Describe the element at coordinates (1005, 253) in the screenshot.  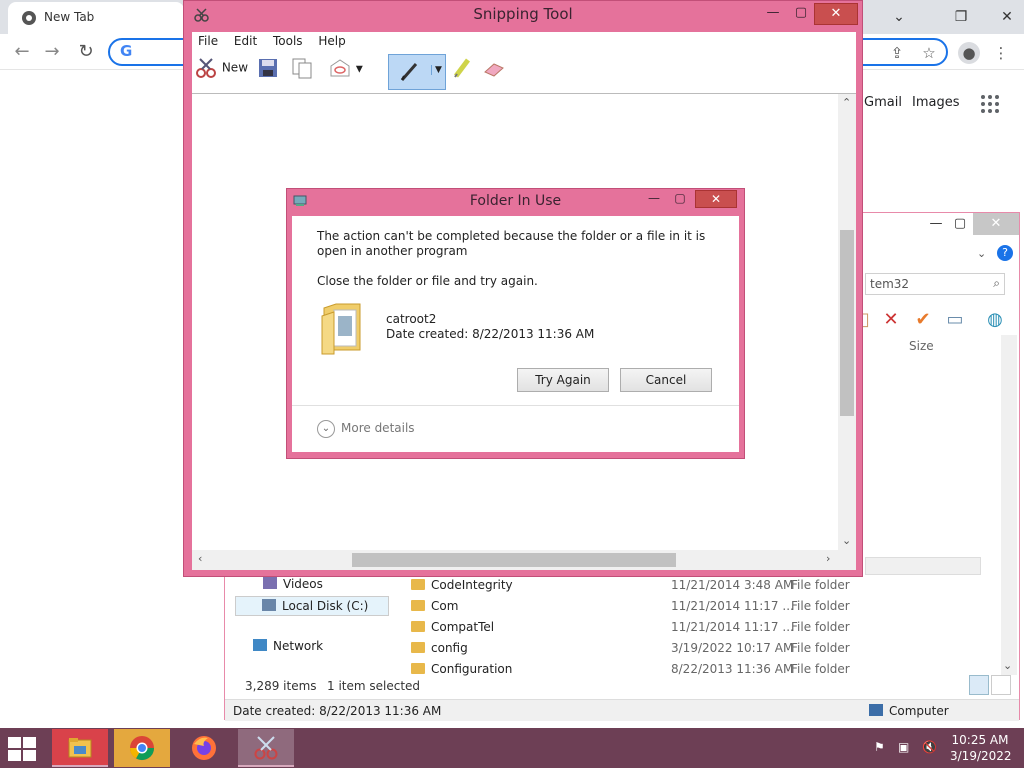
I see `help-icon: ?` at that location.